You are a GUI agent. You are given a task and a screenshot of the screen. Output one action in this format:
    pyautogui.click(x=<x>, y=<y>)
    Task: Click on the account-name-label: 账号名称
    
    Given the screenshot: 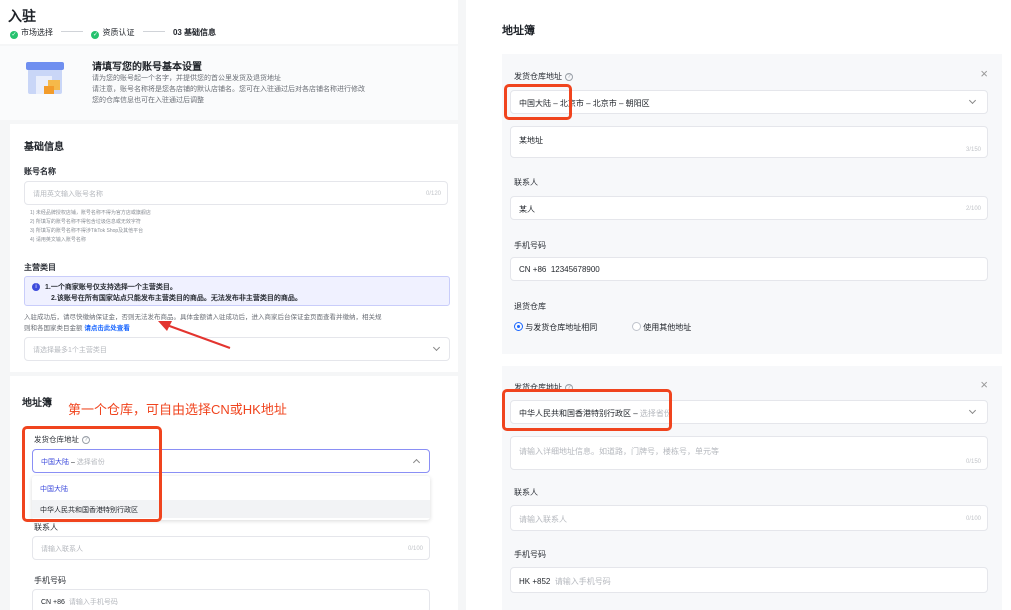 What is the action you would take?
    pyautogui.click(x=40, y=171)
    